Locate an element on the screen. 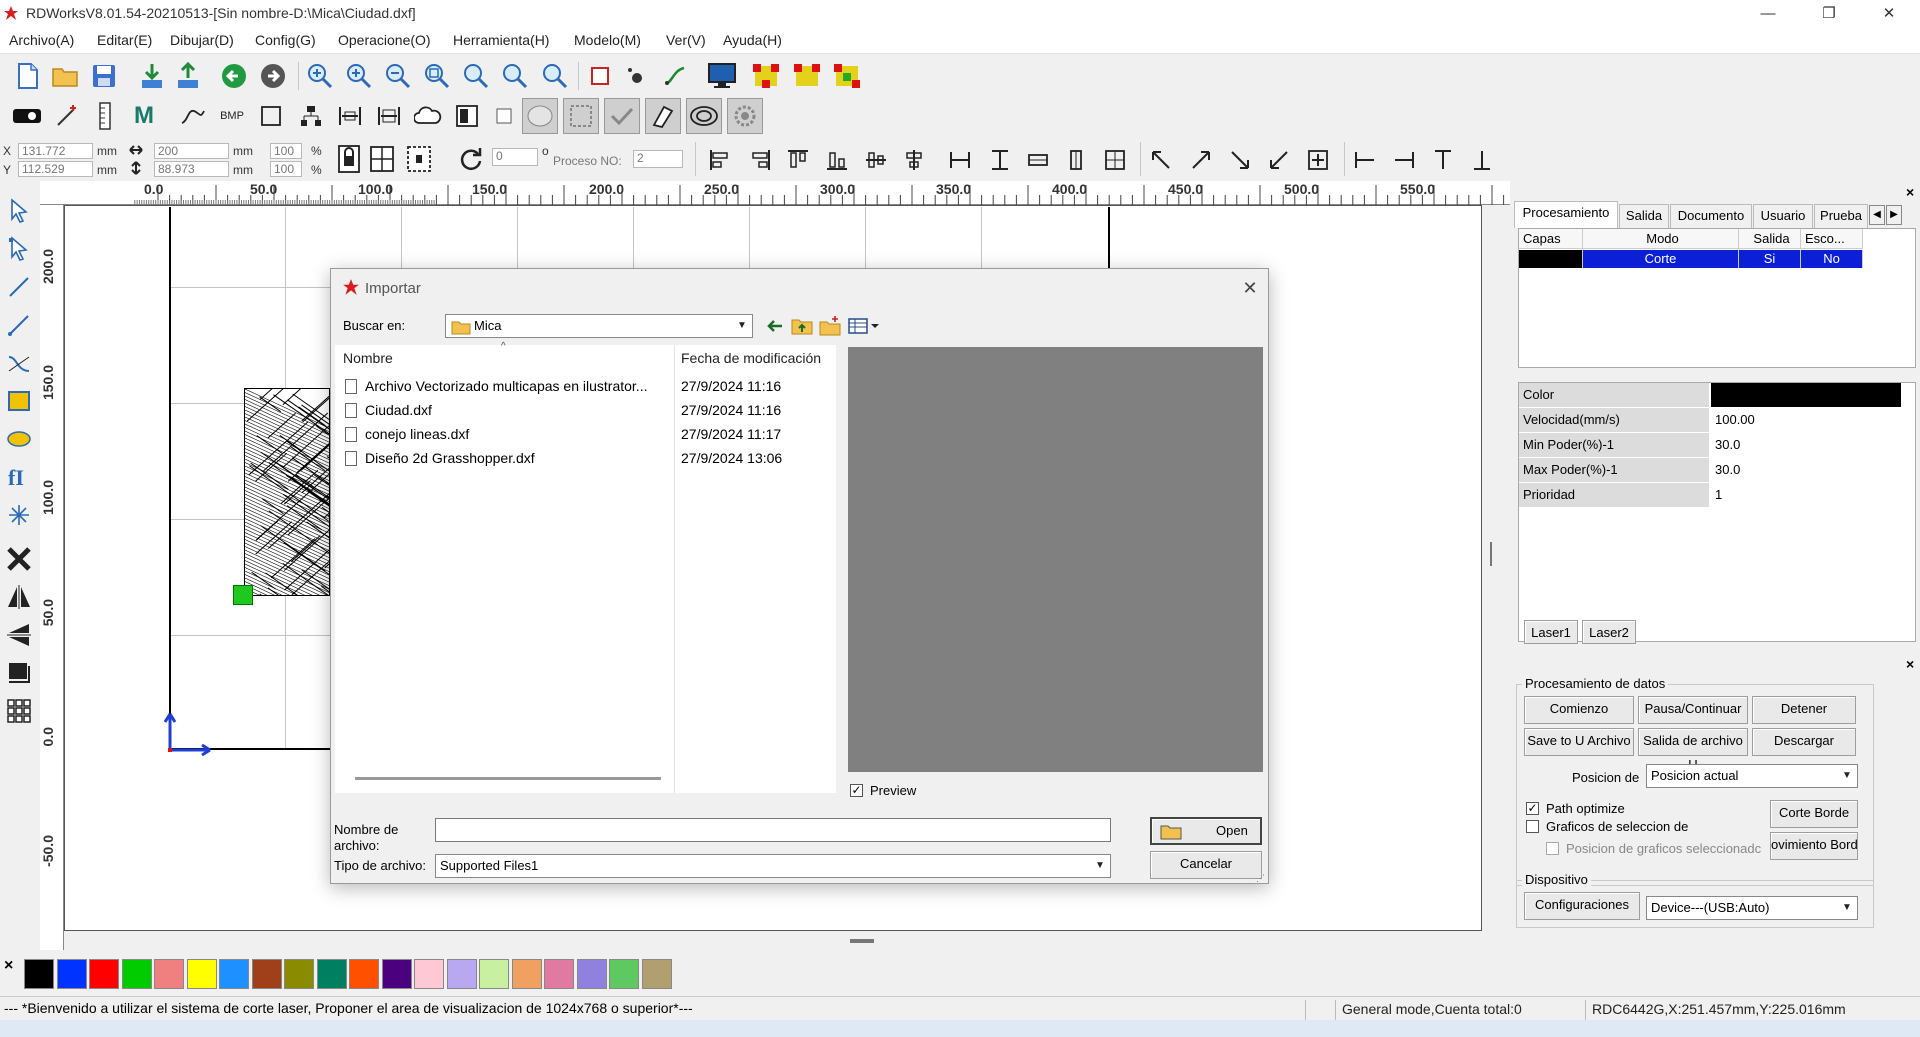 This screenshot has height=1037, width=1920. dotted-select-icon is located at coordinates (419, 159).